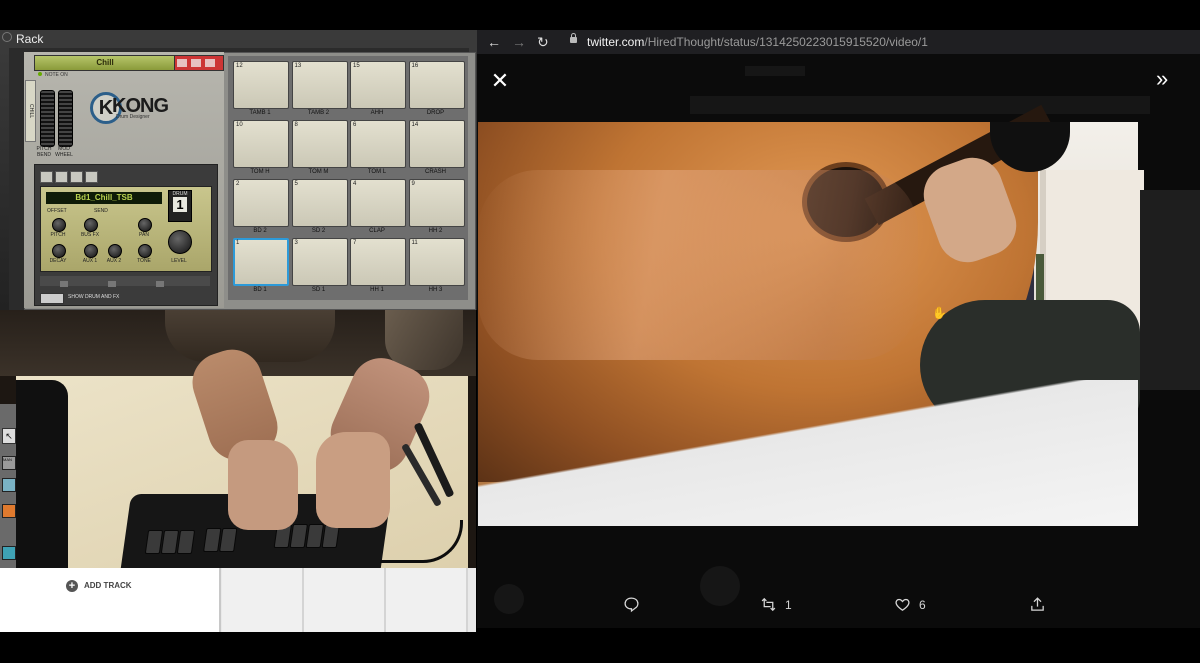  Describe the element at coordinates (519, 42) in the screenshot. I see `forward-button: →` at that location.